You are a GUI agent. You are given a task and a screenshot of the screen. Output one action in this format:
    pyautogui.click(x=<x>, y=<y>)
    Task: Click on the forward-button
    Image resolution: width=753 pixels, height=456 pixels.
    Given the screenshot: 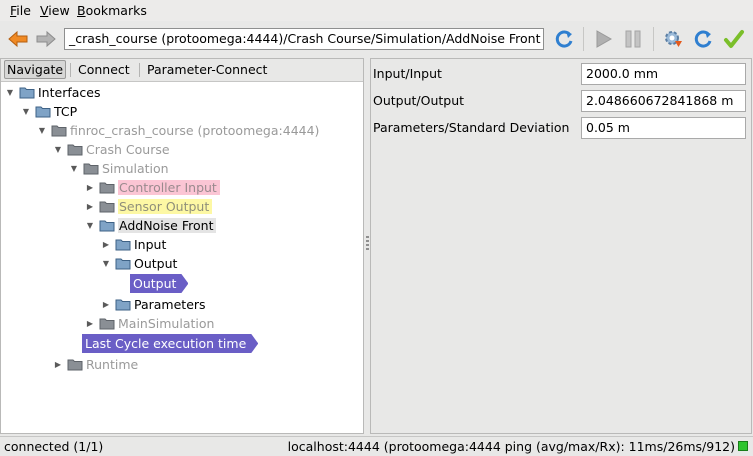 What is the action you would take?
    pyautogui.click(x=46, y=39)
    